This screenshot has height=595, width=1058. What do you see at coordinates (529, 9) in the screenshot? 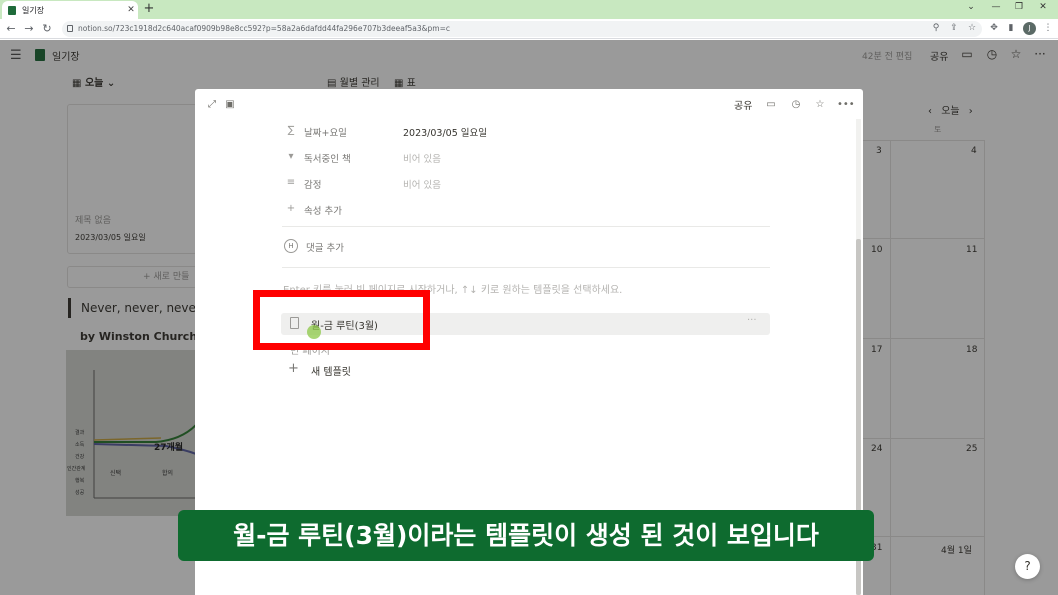
I see `browser-tab-bar: 일기장 ✕ + ⌄ — ❐ ✕` at bounding box center [529, 9].